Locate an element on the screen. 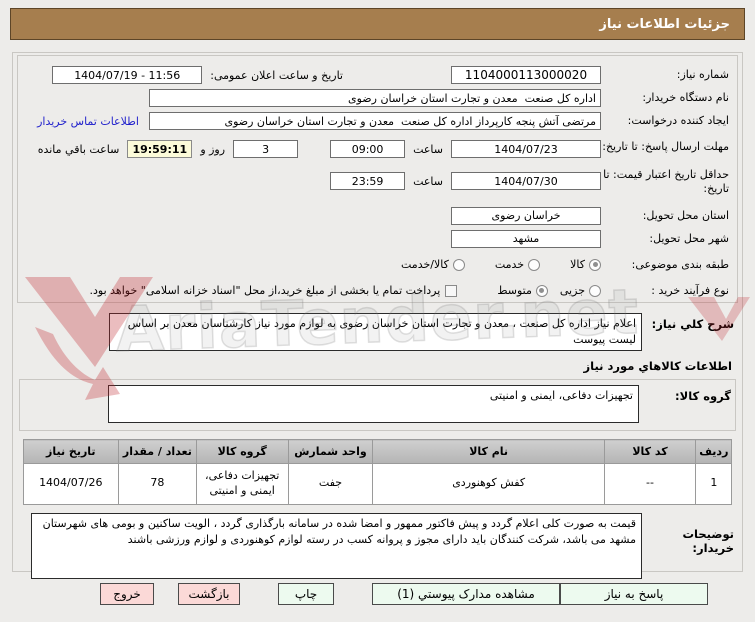  reply-deadline-date-input is located at coordinates (526, 149).